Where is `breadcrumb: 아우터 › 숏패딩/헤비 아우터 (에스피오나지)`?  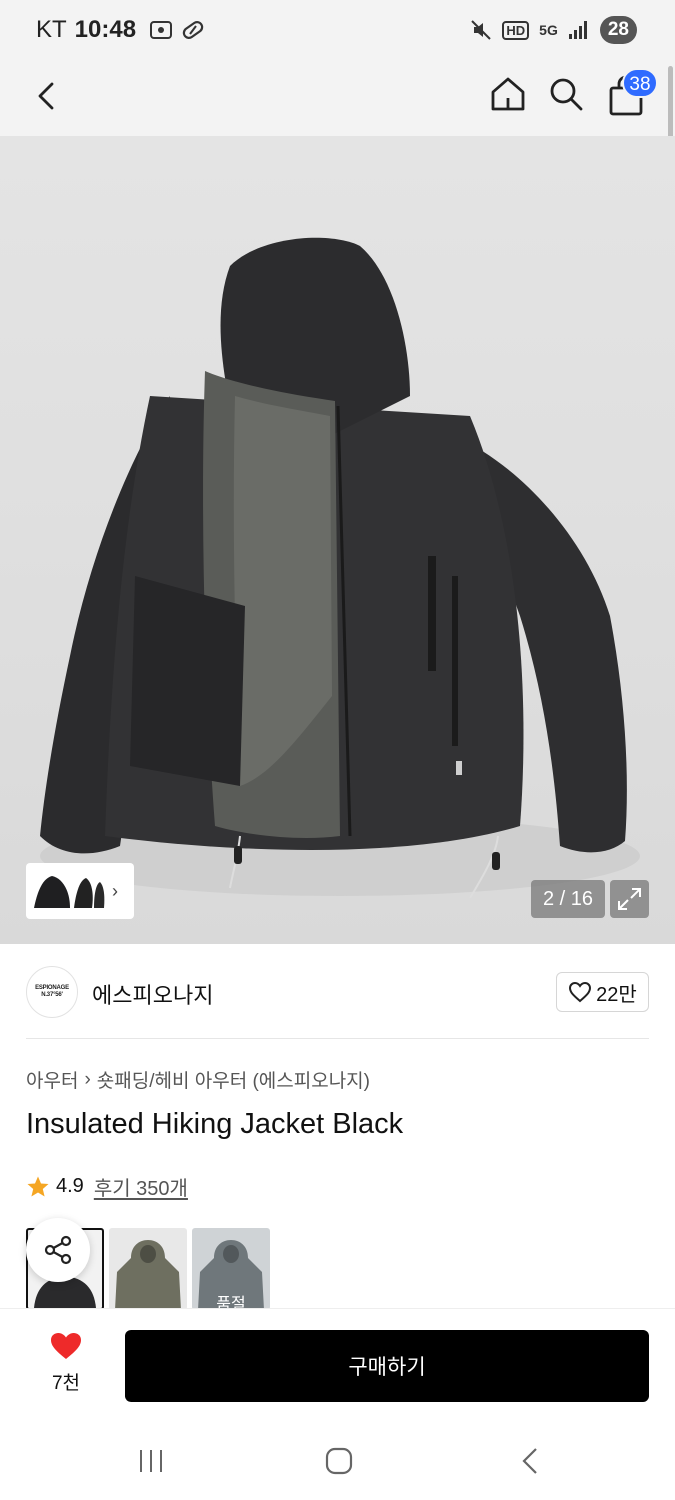
breadcrumb: 아우터 › 숏패딩/헤비 아우터 (에스피오나지) is located at coordinates (198, 1079).